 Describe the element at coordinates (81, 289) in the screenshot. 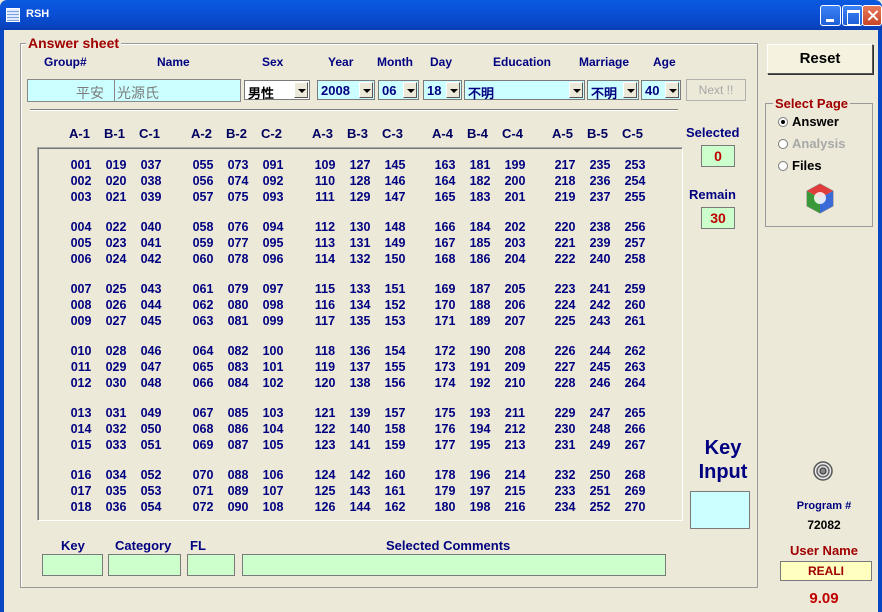

I see `answer-item: 007` at that location.